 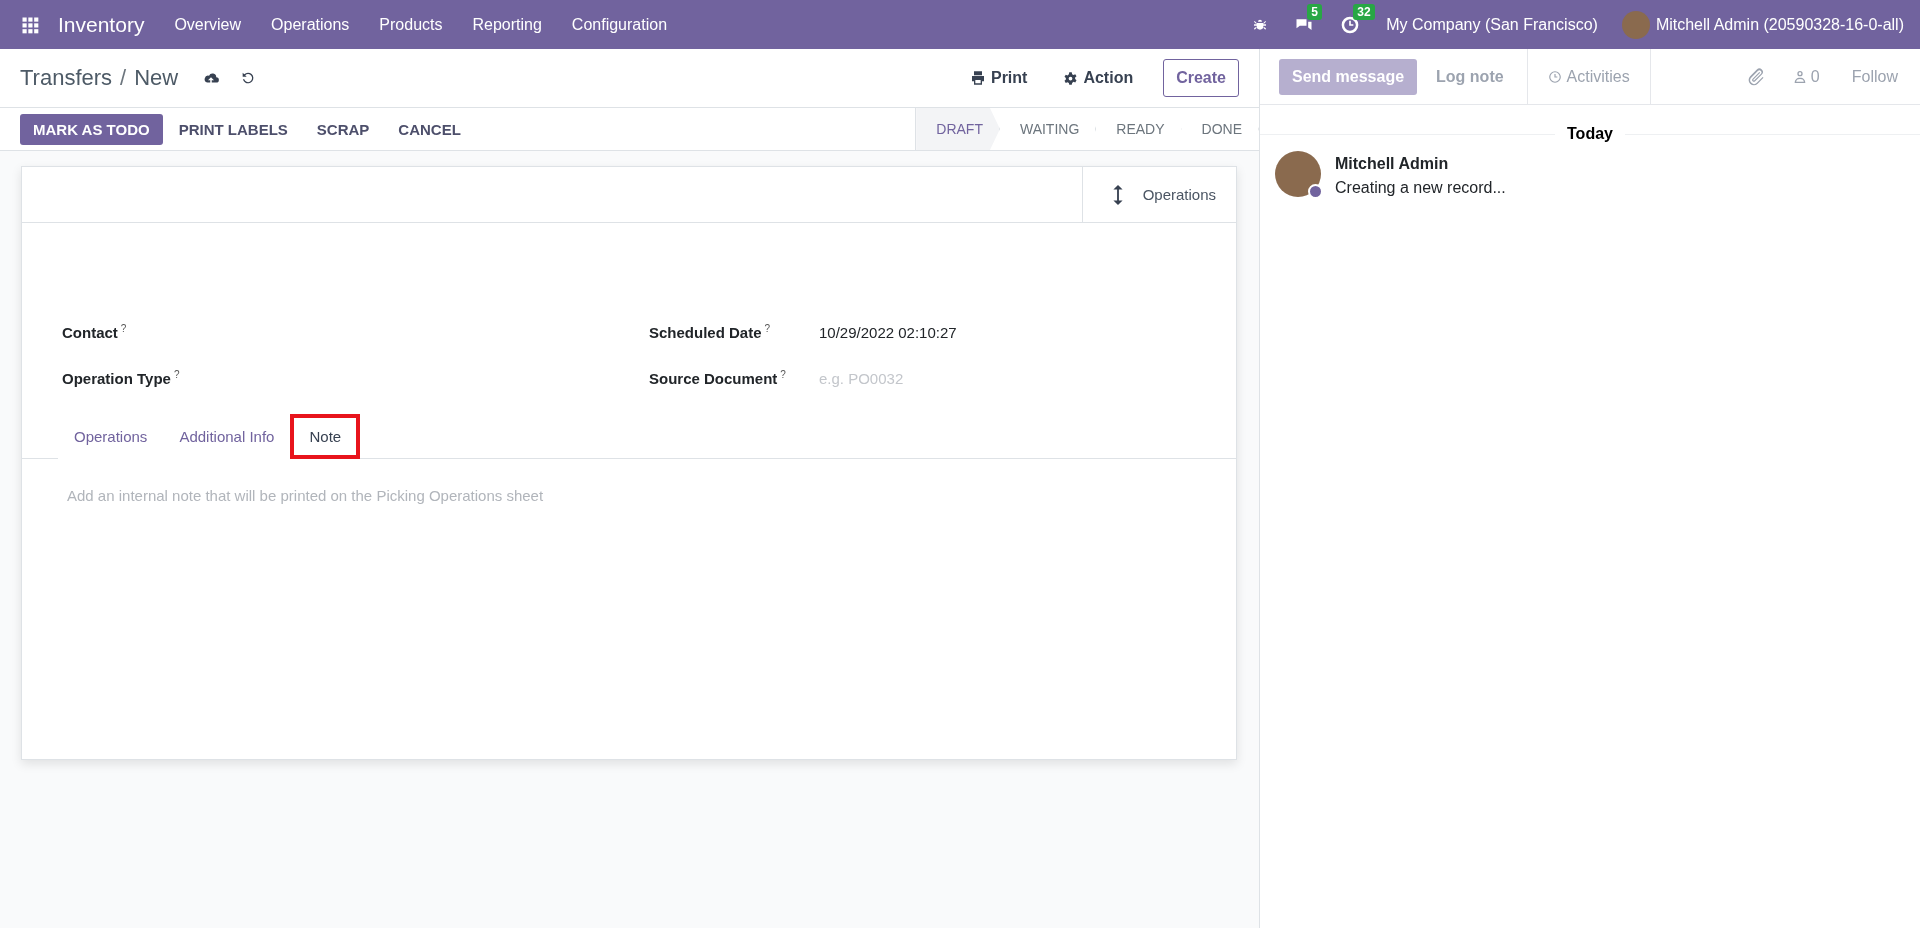 I want to click on clock-icon, so click(x=1350, y=24).